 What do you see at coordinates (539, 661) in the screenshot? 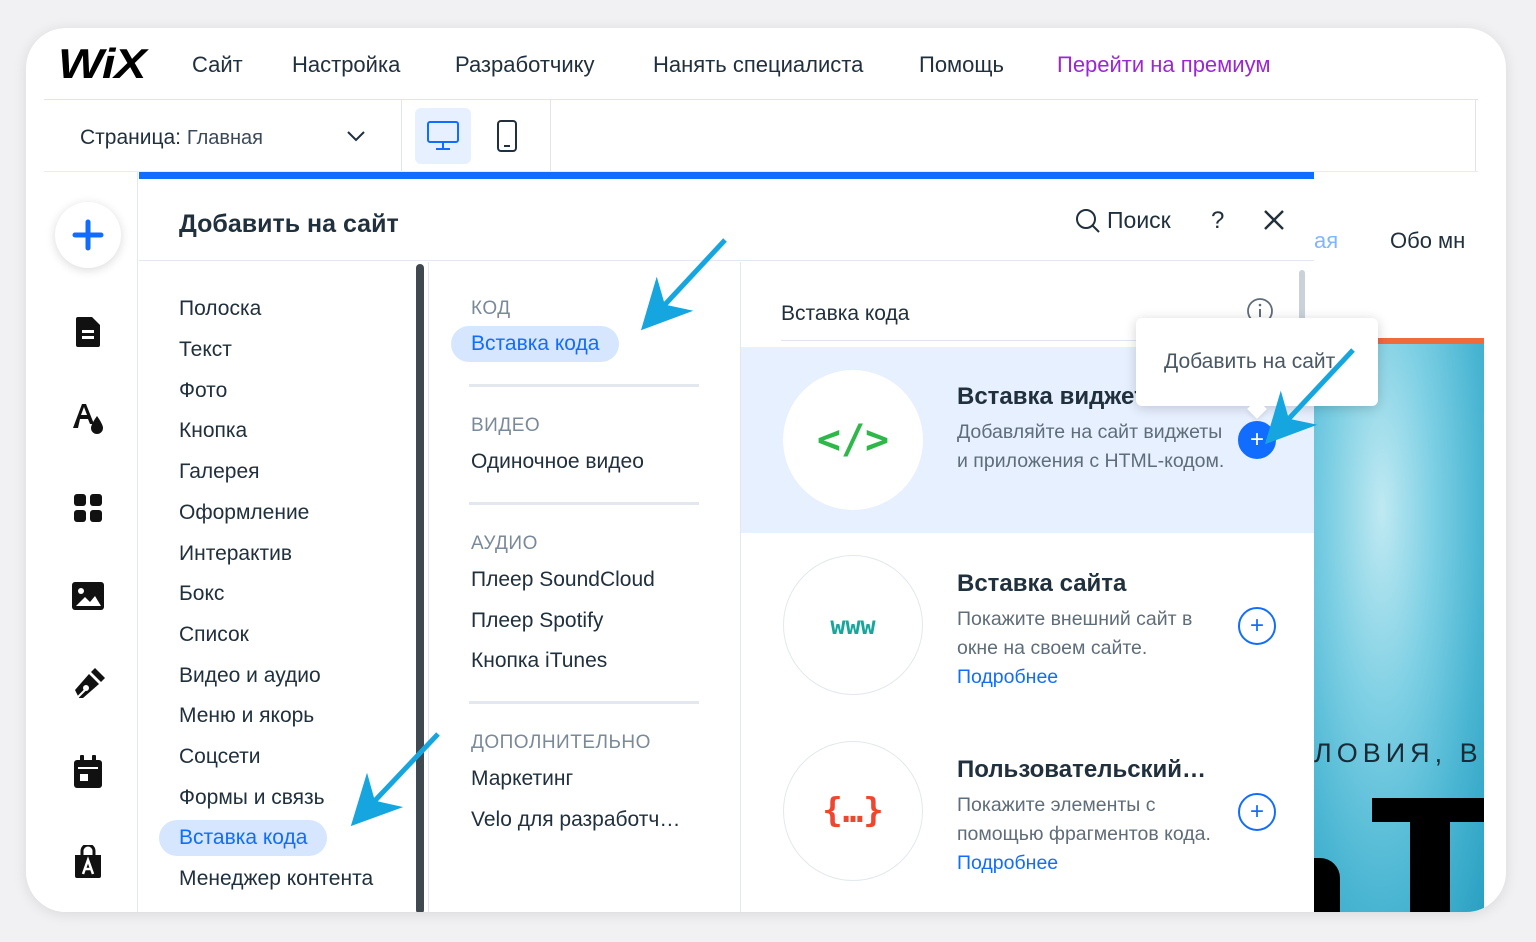
I see `subcategory-item: Кнопка iTunes` at bounding box center [539, 661].